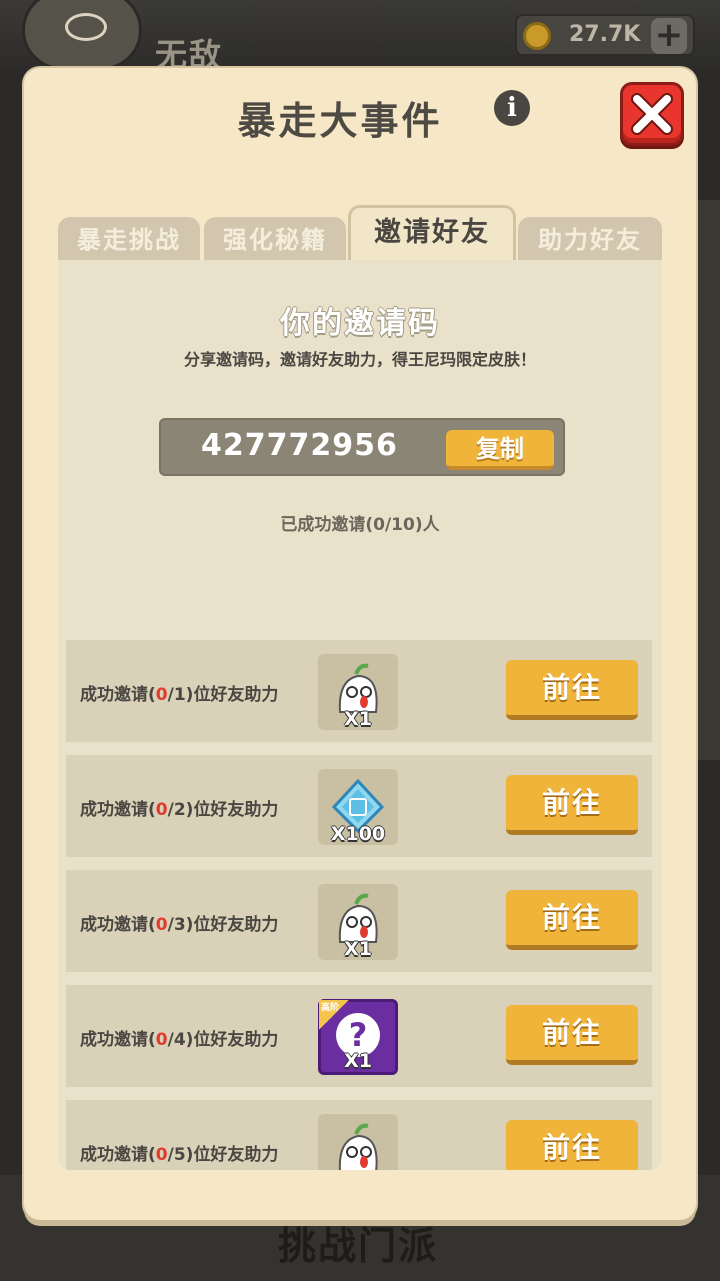 Image resolution: width=720 pixels, height=1281 pixels. What do you see at coordinates (179, 695) in the screenshot?
I see `reward-requirement: 成功邀请(0/1)位好友助力` at bounding box center [179, 695].